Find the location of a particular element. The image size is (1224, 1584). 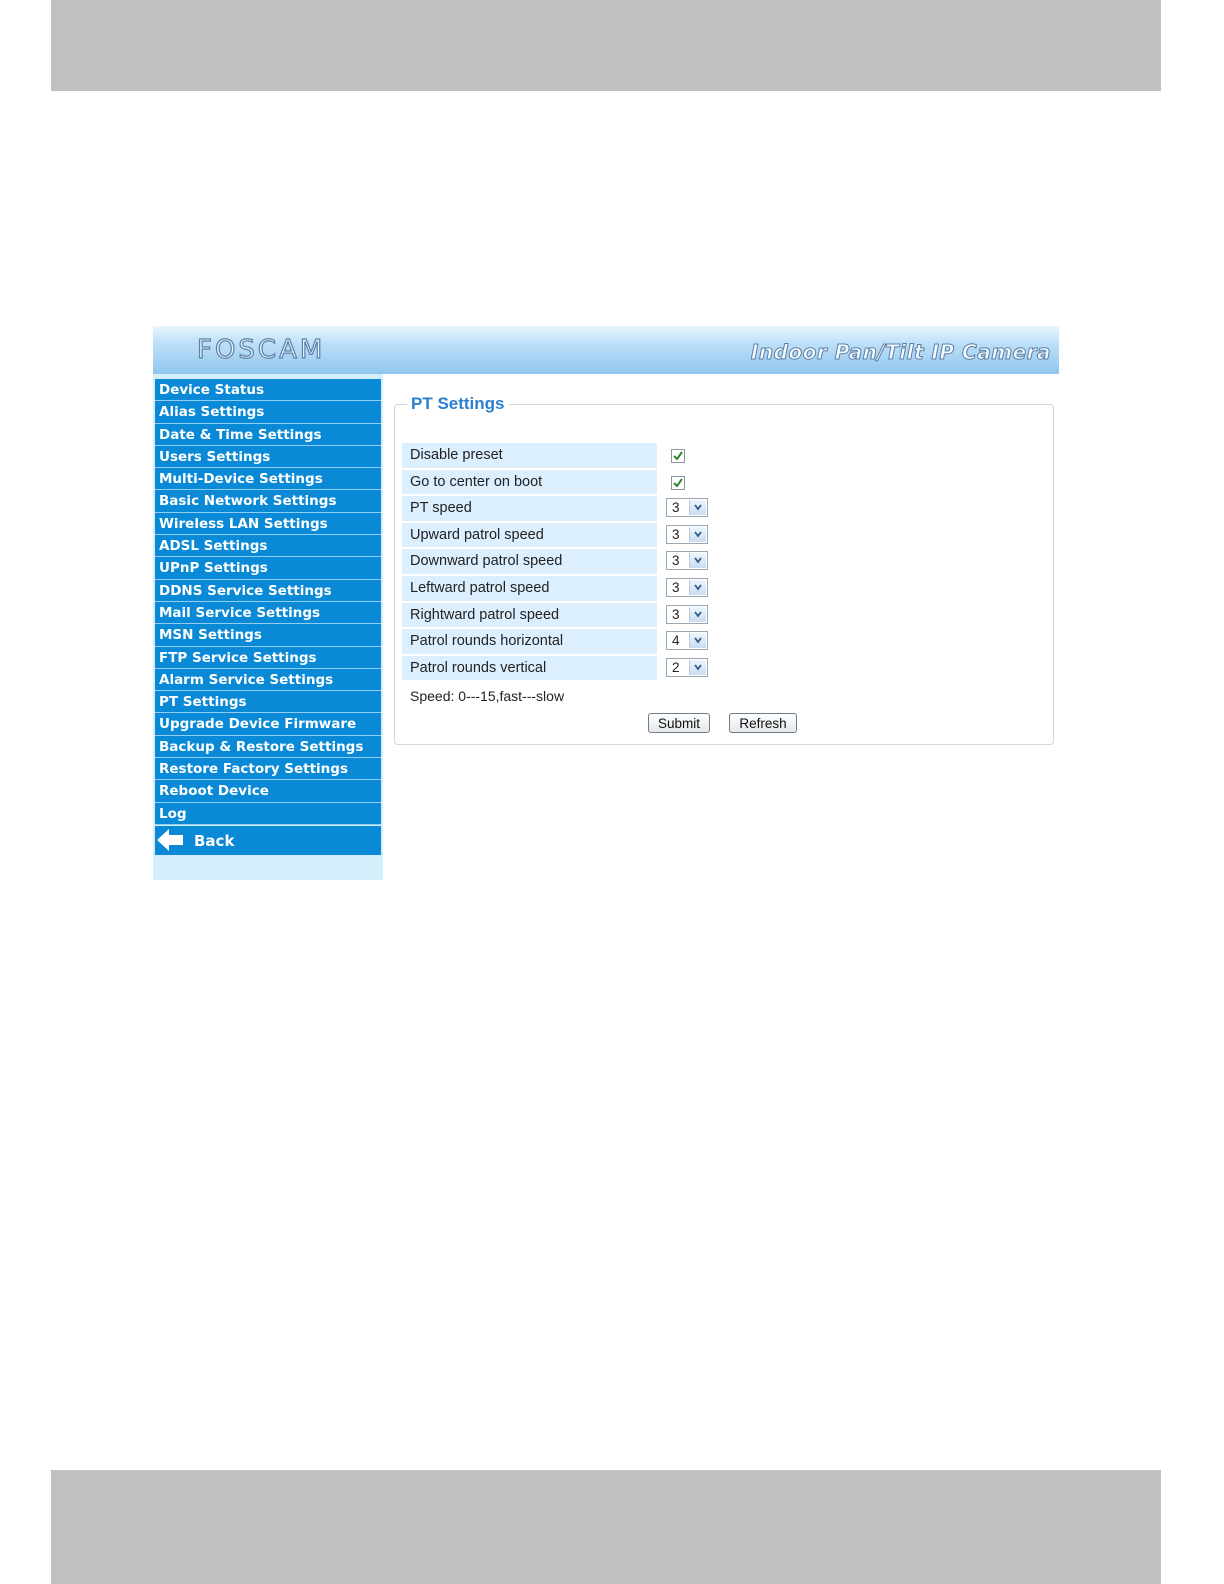

sidebar-item-wireless-lan-settings: Wireless LAN Settings is located at coordinates (268, 524).